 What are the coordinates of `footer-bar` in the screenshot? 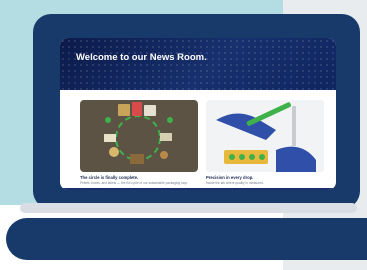 It's located at (198, 189).